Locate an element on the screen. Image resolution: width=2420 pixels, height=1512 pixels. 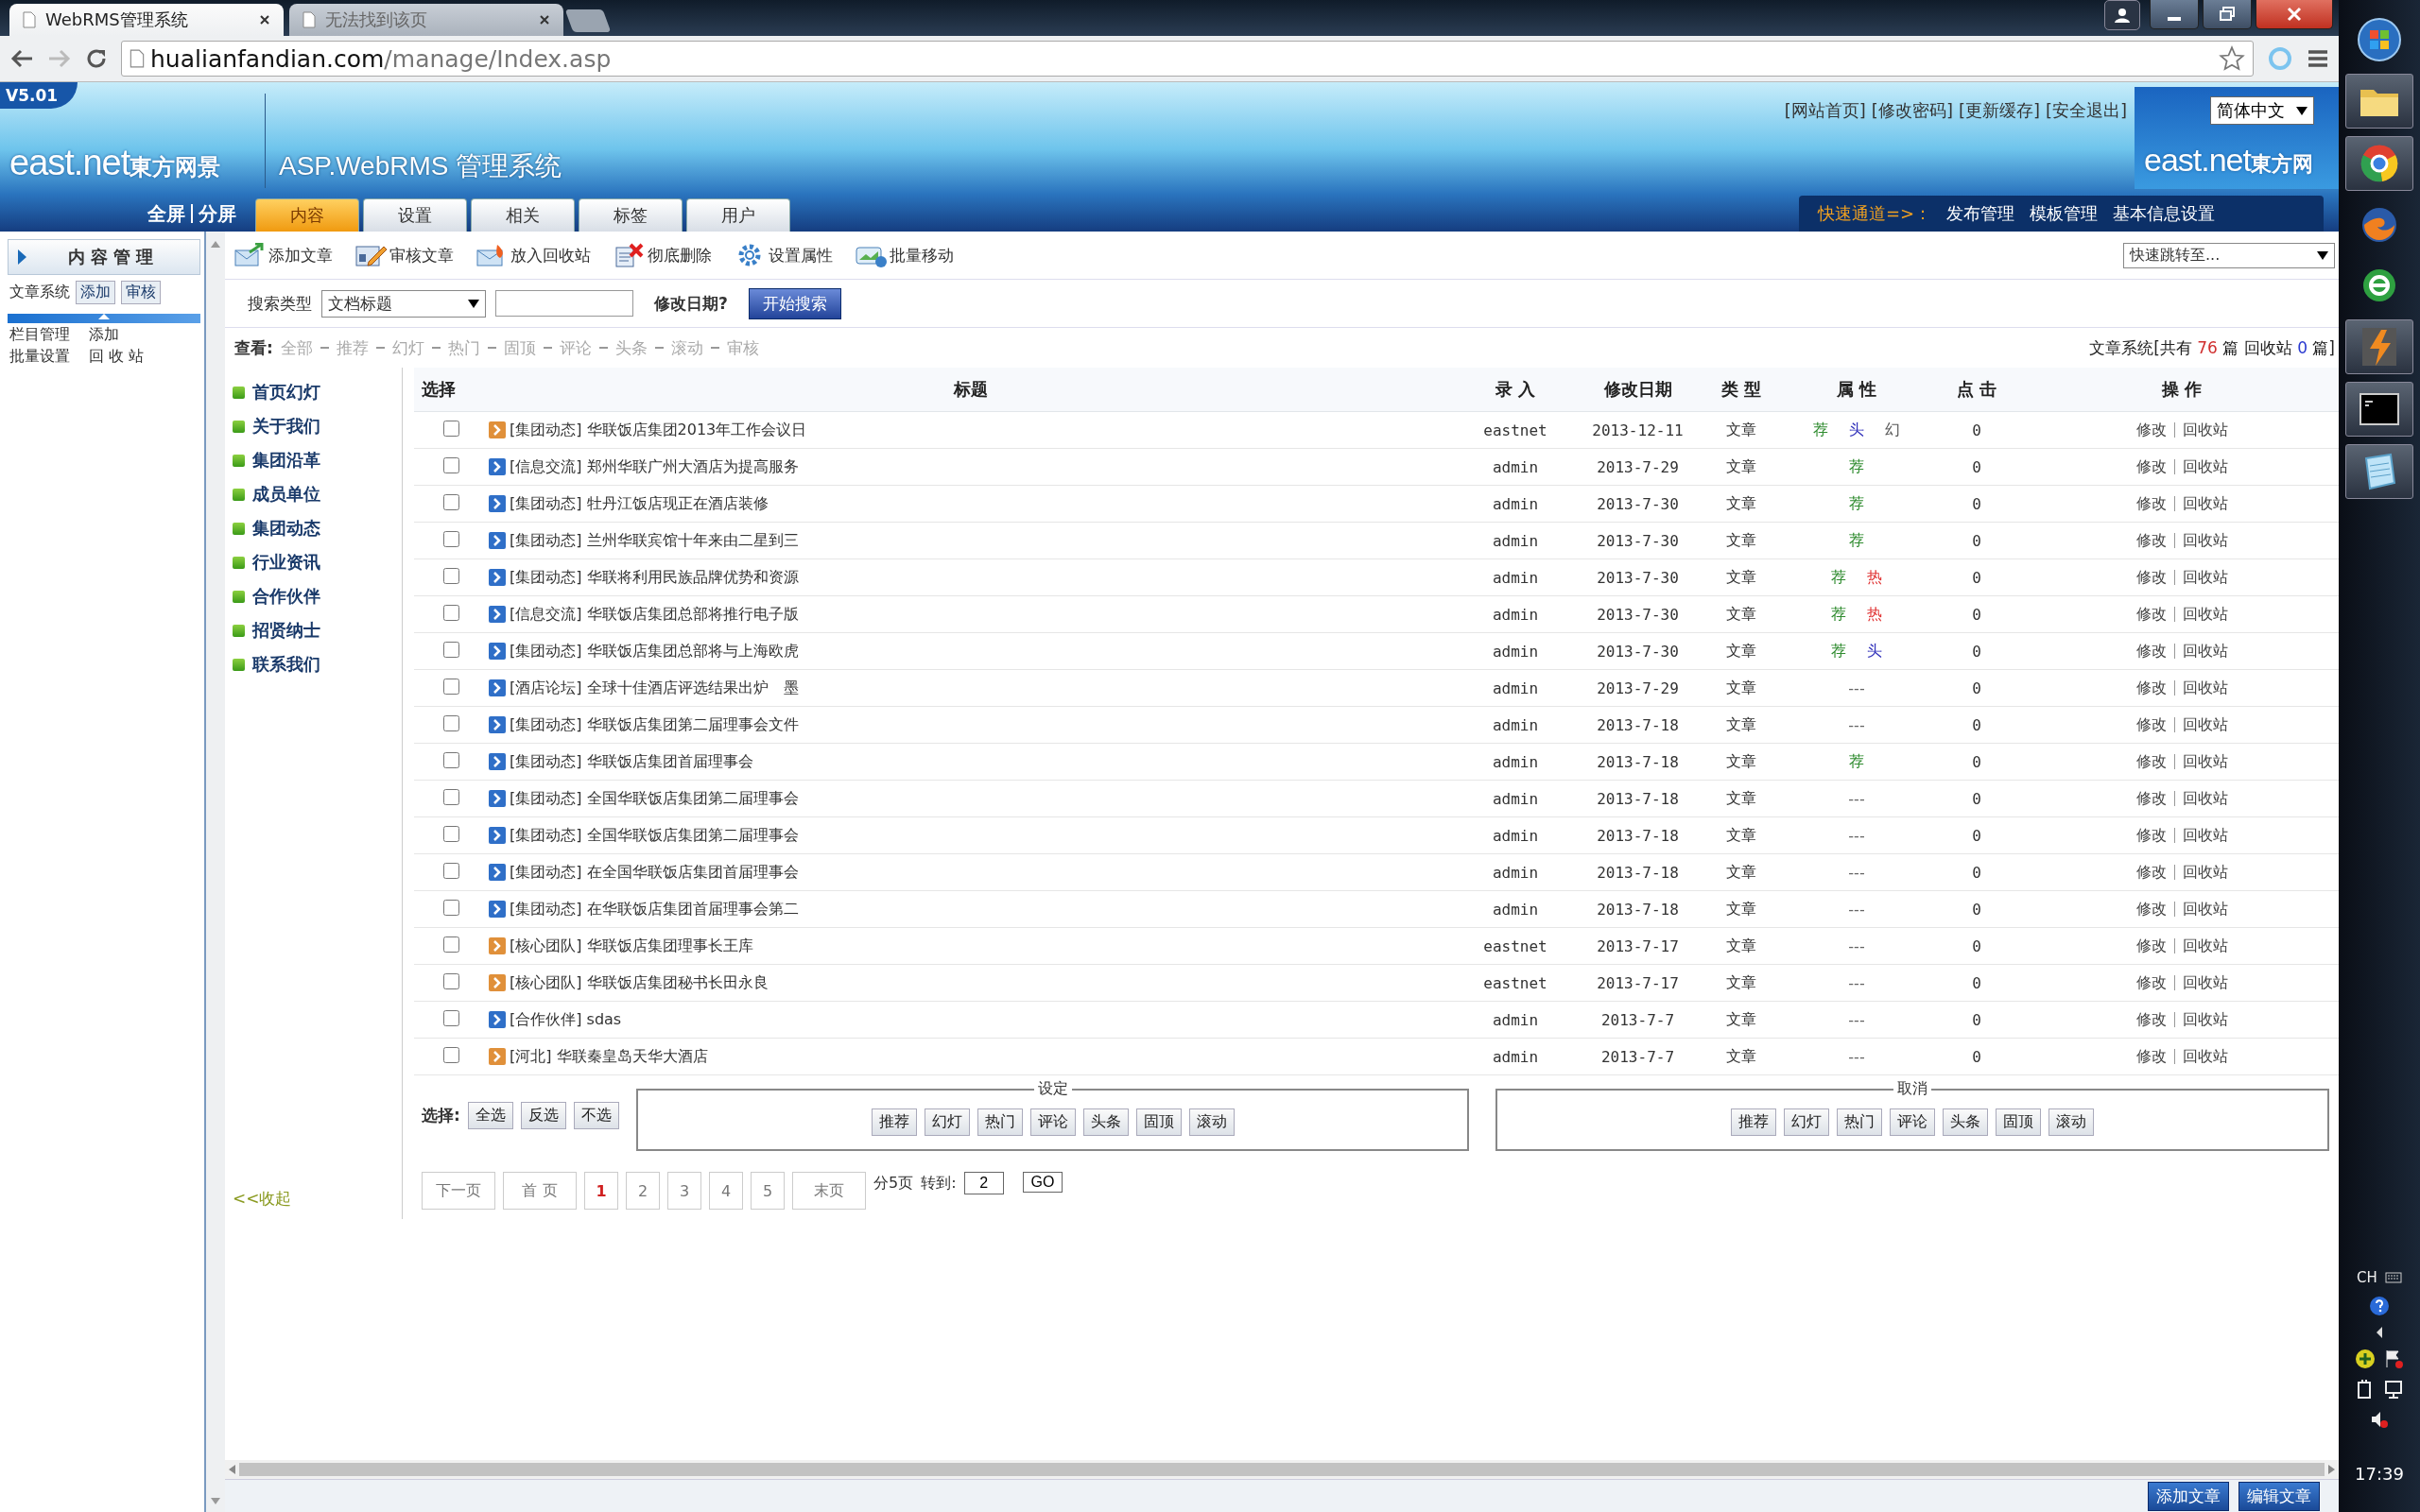
menu-button: 添加 is located at coordinates (95, 292).